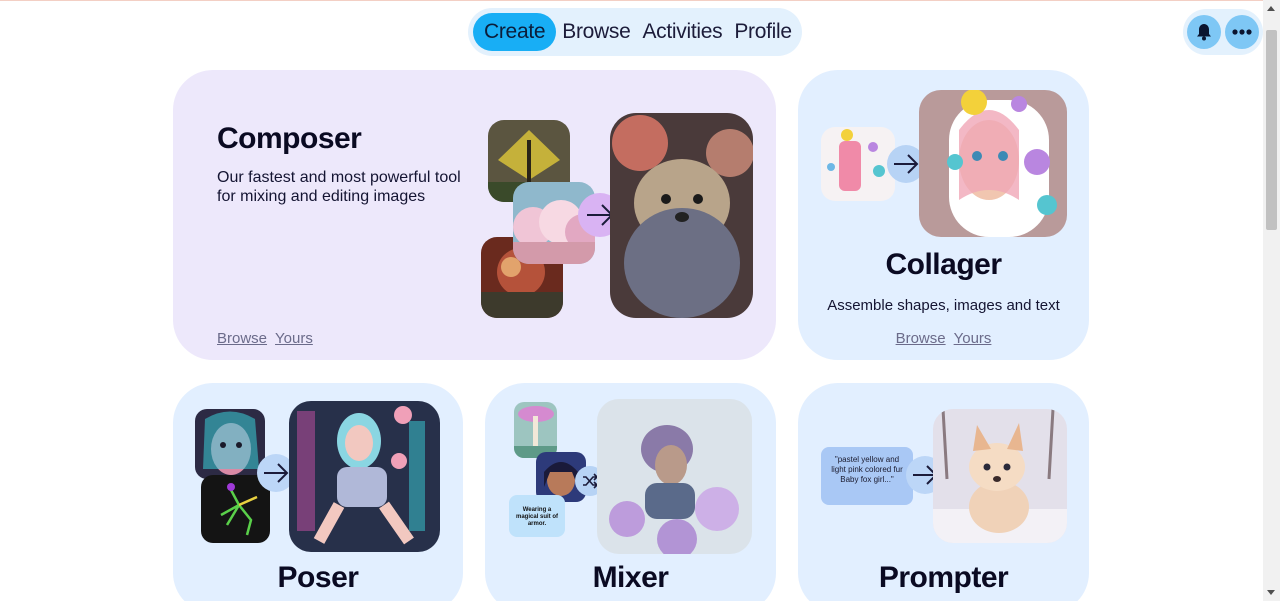  Describe the element at coordinates (762, 32) in the screenshot. I see `tab-profile: Profile` at that location.